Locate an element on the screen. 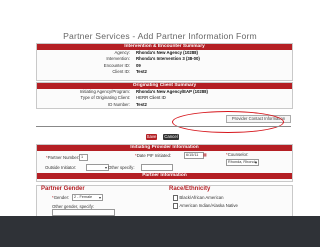 This screenshot has height=247, width=320. footer-bar is located at coordinates (160, 231).